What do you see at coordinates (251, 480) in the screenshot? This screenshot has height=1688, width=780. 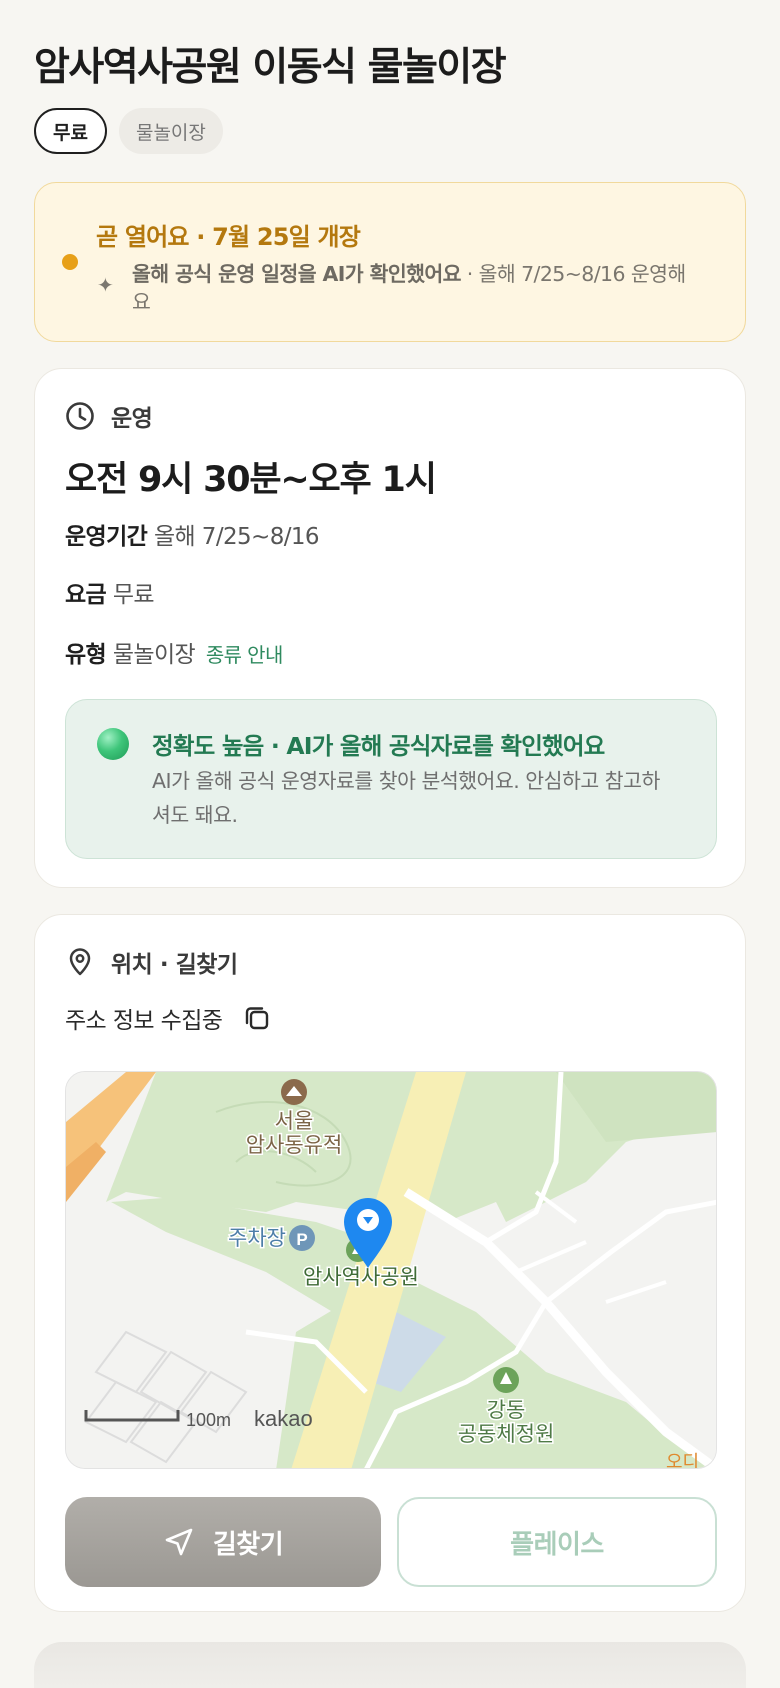 I see `operating-hours: 오전 9시 30분~오후 1시` at bounding box center [251, 480].